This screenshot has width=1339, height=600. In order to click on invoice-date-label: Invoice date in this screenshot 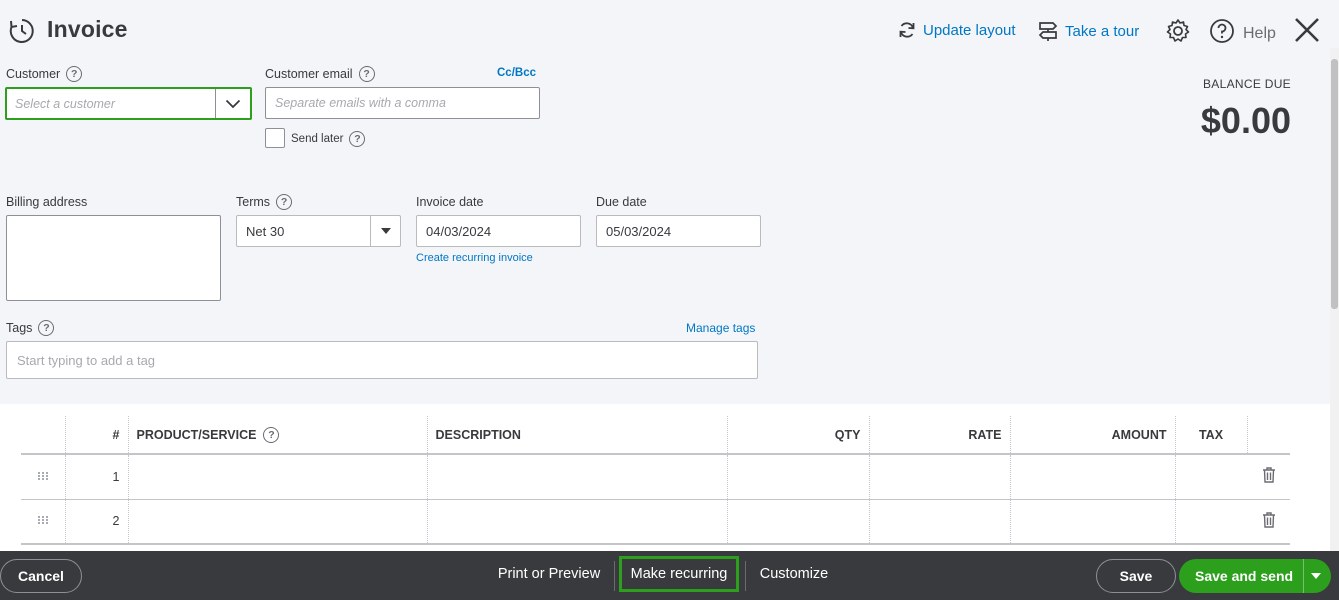, I will do `click(450, 202)`.